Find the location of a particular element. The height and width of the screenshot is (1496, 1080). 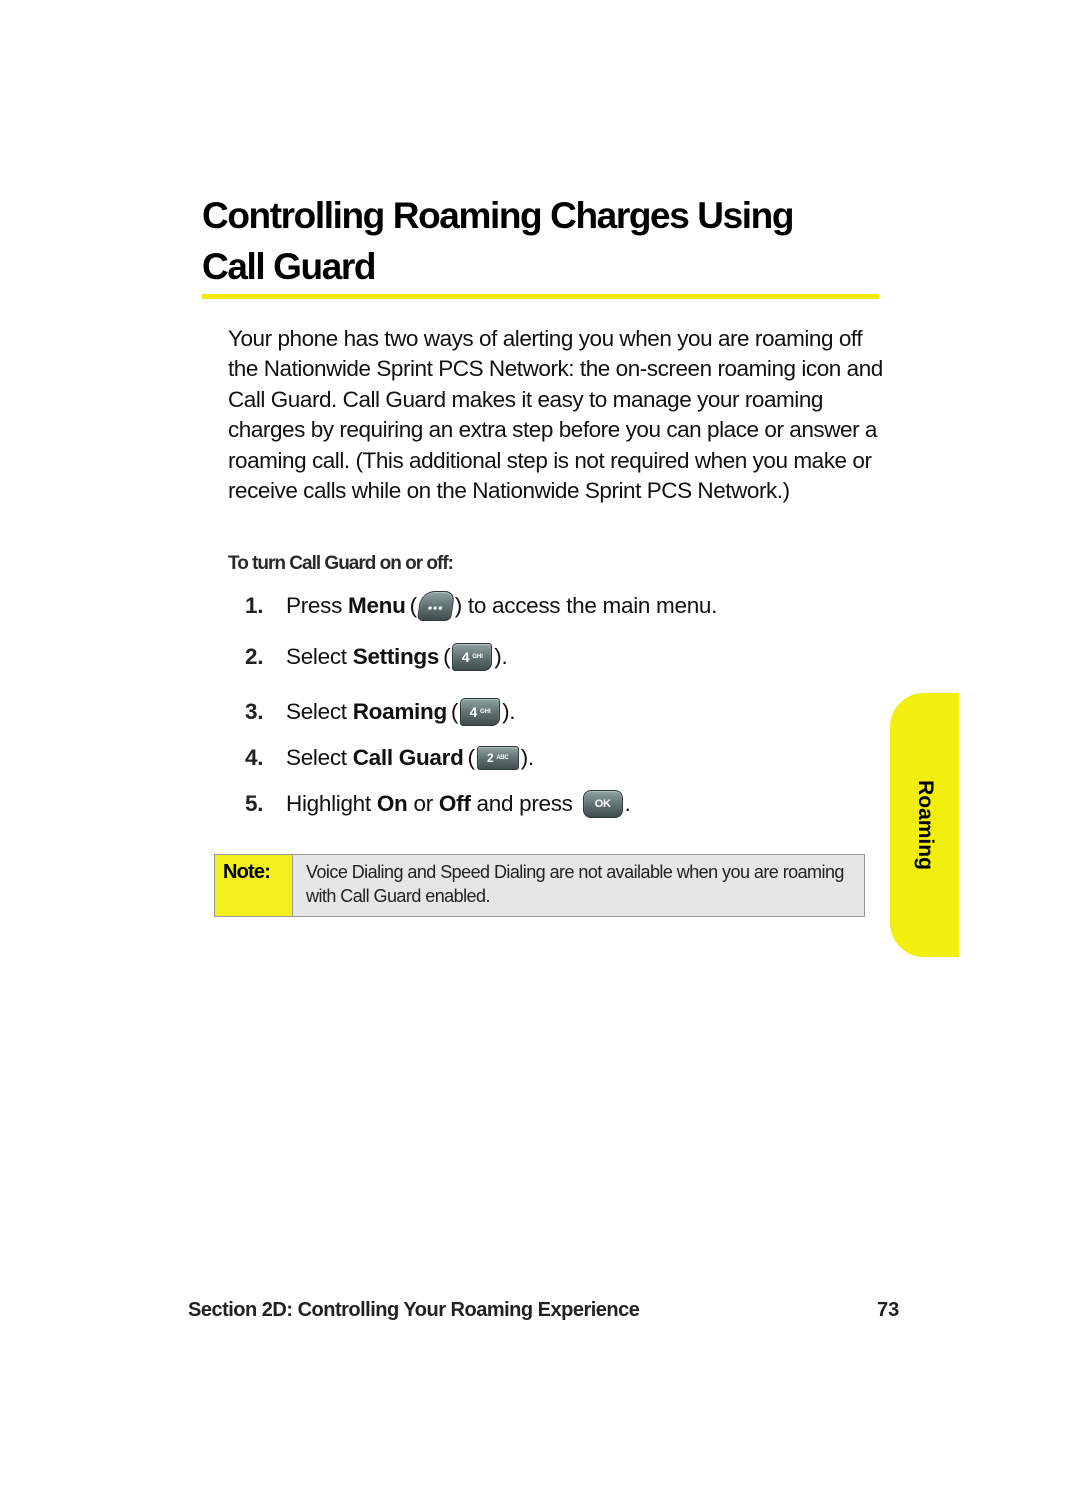

step-text: or is located at coordinates (423, 803).